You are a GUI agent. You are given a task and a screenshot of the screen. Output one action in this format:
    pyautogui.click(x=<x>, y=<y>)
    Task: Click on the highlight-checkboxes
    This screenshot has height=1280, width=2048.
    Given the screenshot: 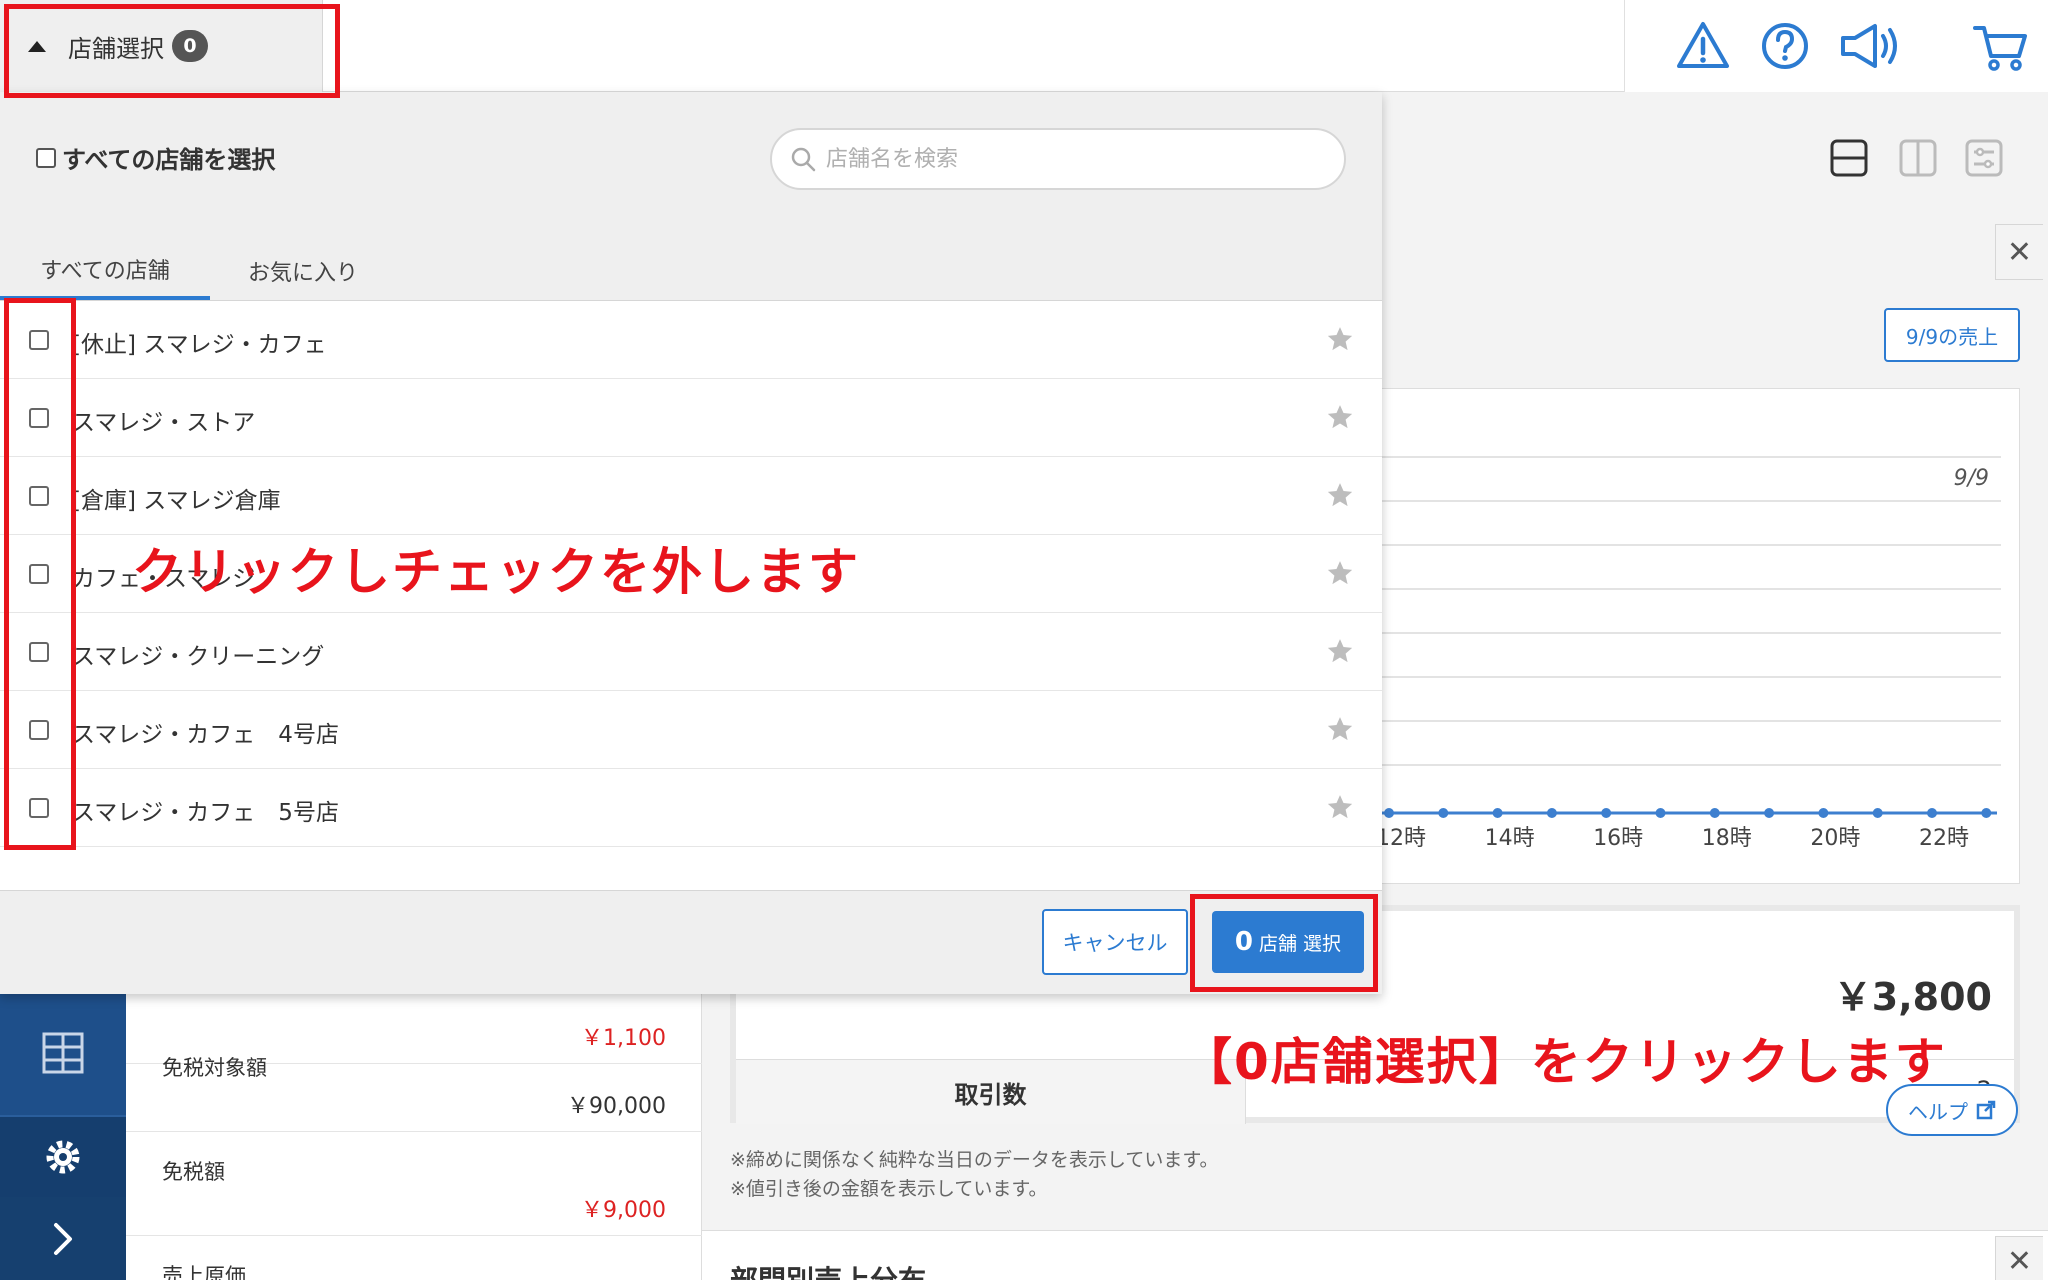 What is the action you would take?
    pyautogui.click(x=40, y=574)
    